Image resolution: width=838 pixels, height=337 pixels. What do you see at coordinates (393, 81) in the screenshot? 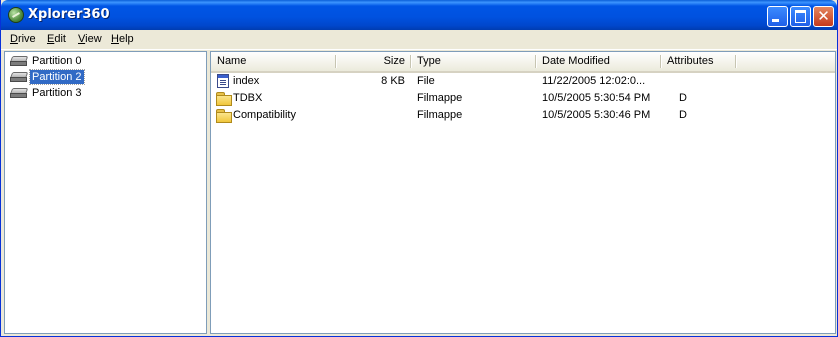
I see `file-size: 8 KB` at bounding box center [393, 81].